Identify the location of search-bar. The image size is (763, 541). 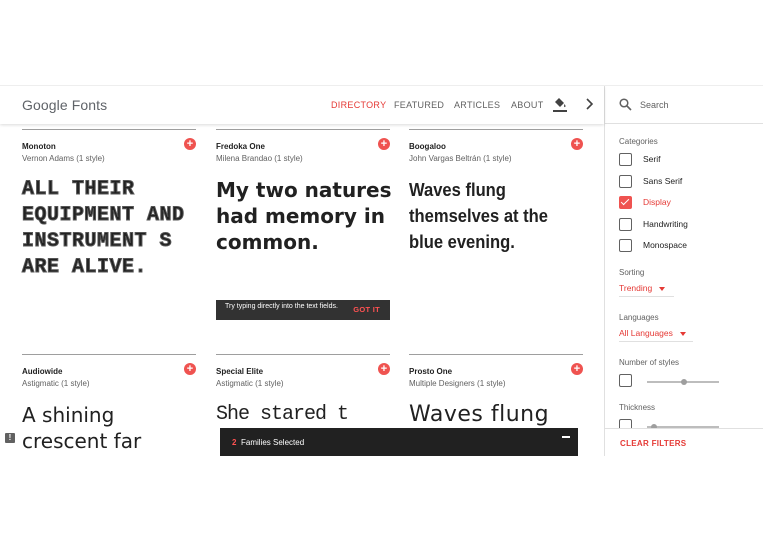
(684, 105).